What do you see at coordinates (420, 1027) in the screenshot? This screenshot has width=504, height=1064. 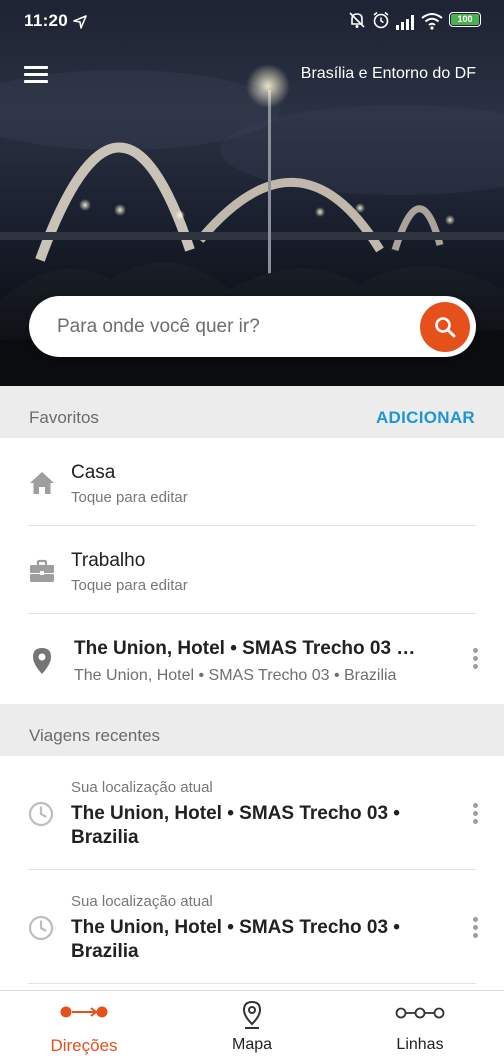 I see `nav-tab-lines: Linhas` at bounding box center [420, 1027].